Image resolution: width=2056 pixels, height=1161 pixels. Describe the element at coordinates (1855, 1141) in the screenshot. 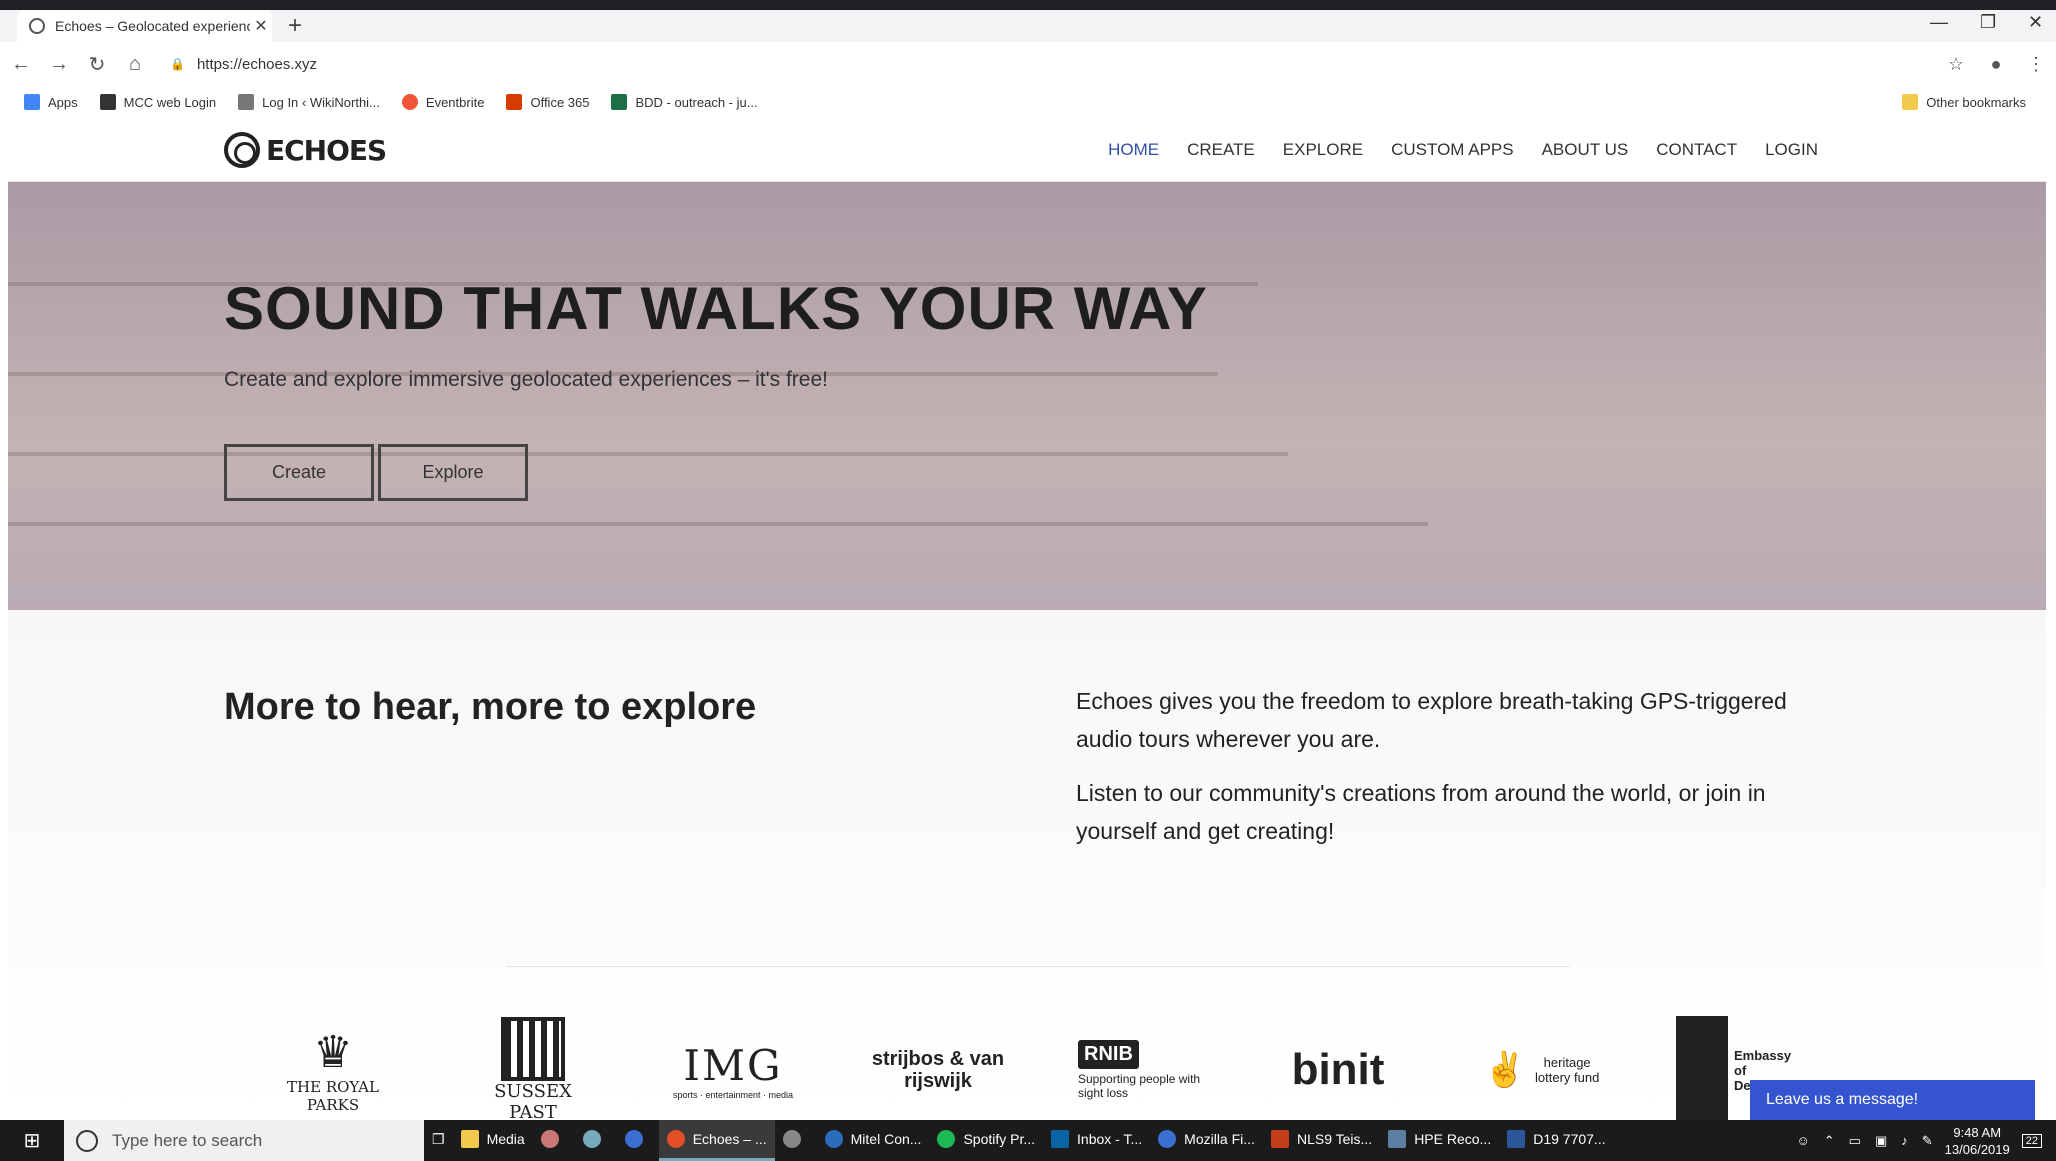

I see `battery-icon: ▭` at that location.